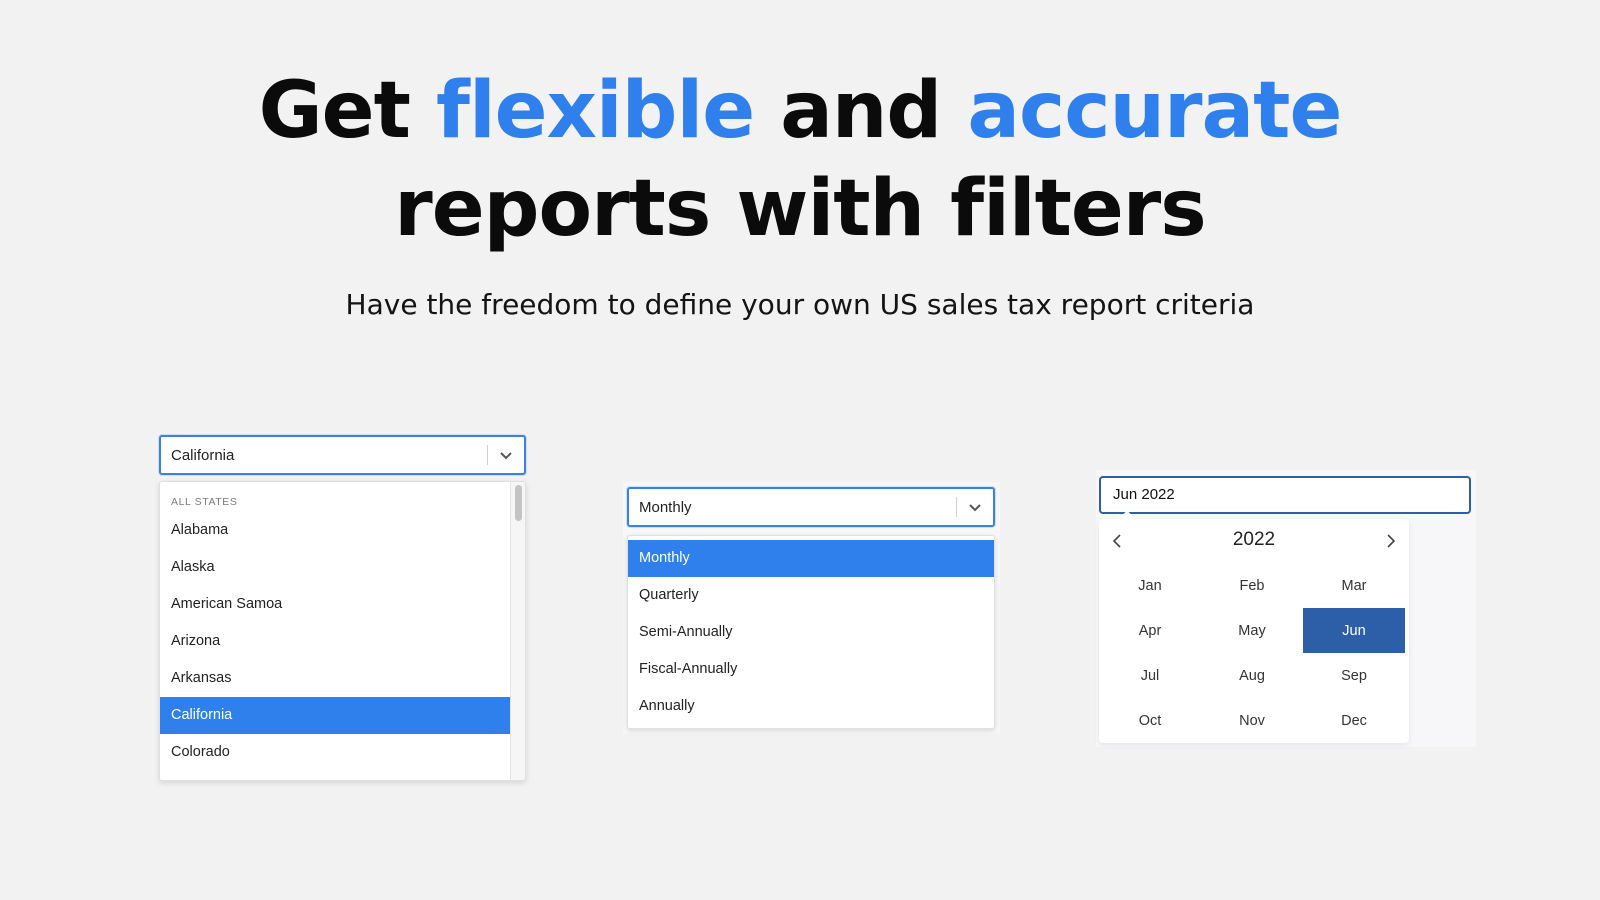  What do you see at coordinates (861, 111) in the screenshot?
I see `headline-text: and` at bounding box center [861, 111].